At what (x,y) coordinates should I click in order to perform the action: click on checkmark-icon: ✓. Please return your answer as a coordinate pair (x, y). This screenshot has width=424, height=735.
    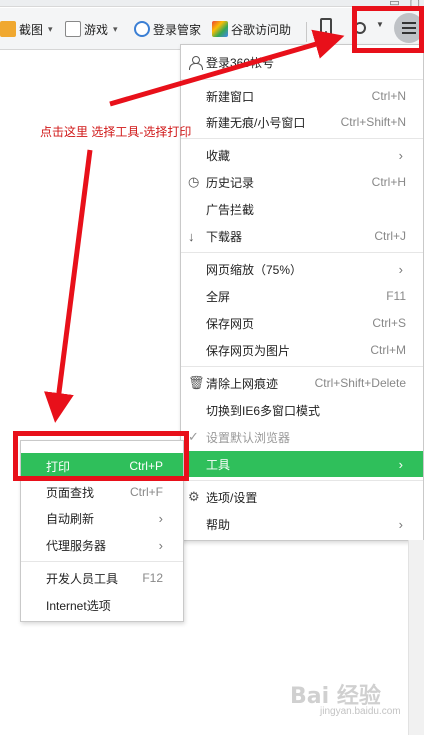
    Looking at the image, I should click on (193, 436).